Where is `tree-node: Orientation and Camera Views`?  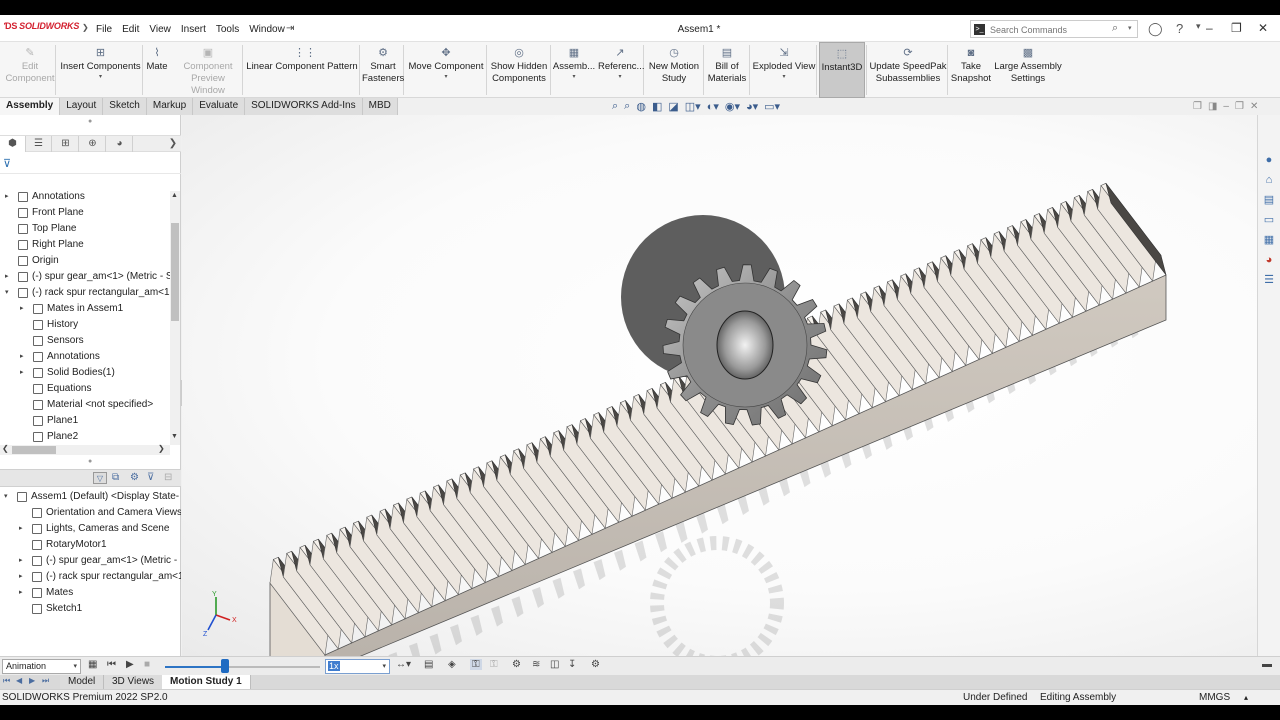 tree-node: Orientation and Camera Views is located at coordinates (90, 513).